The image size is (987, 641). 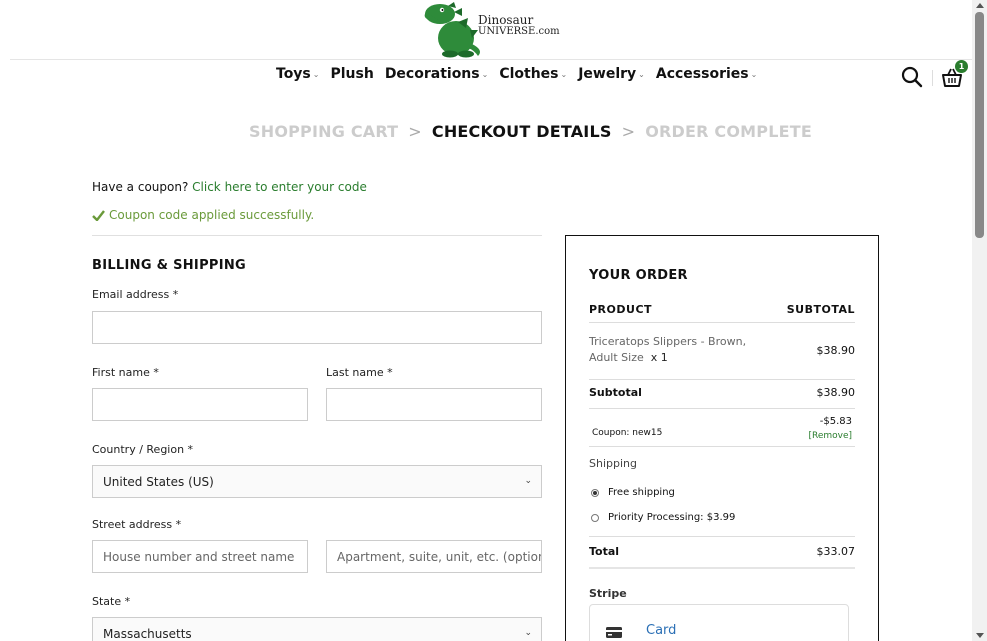 I want to click on first-name-field, so click(x=200, y=404).